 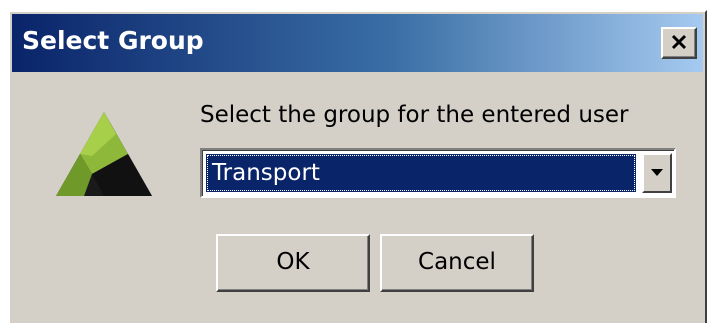 I want to click on close-button, so click(x=679, y=43).